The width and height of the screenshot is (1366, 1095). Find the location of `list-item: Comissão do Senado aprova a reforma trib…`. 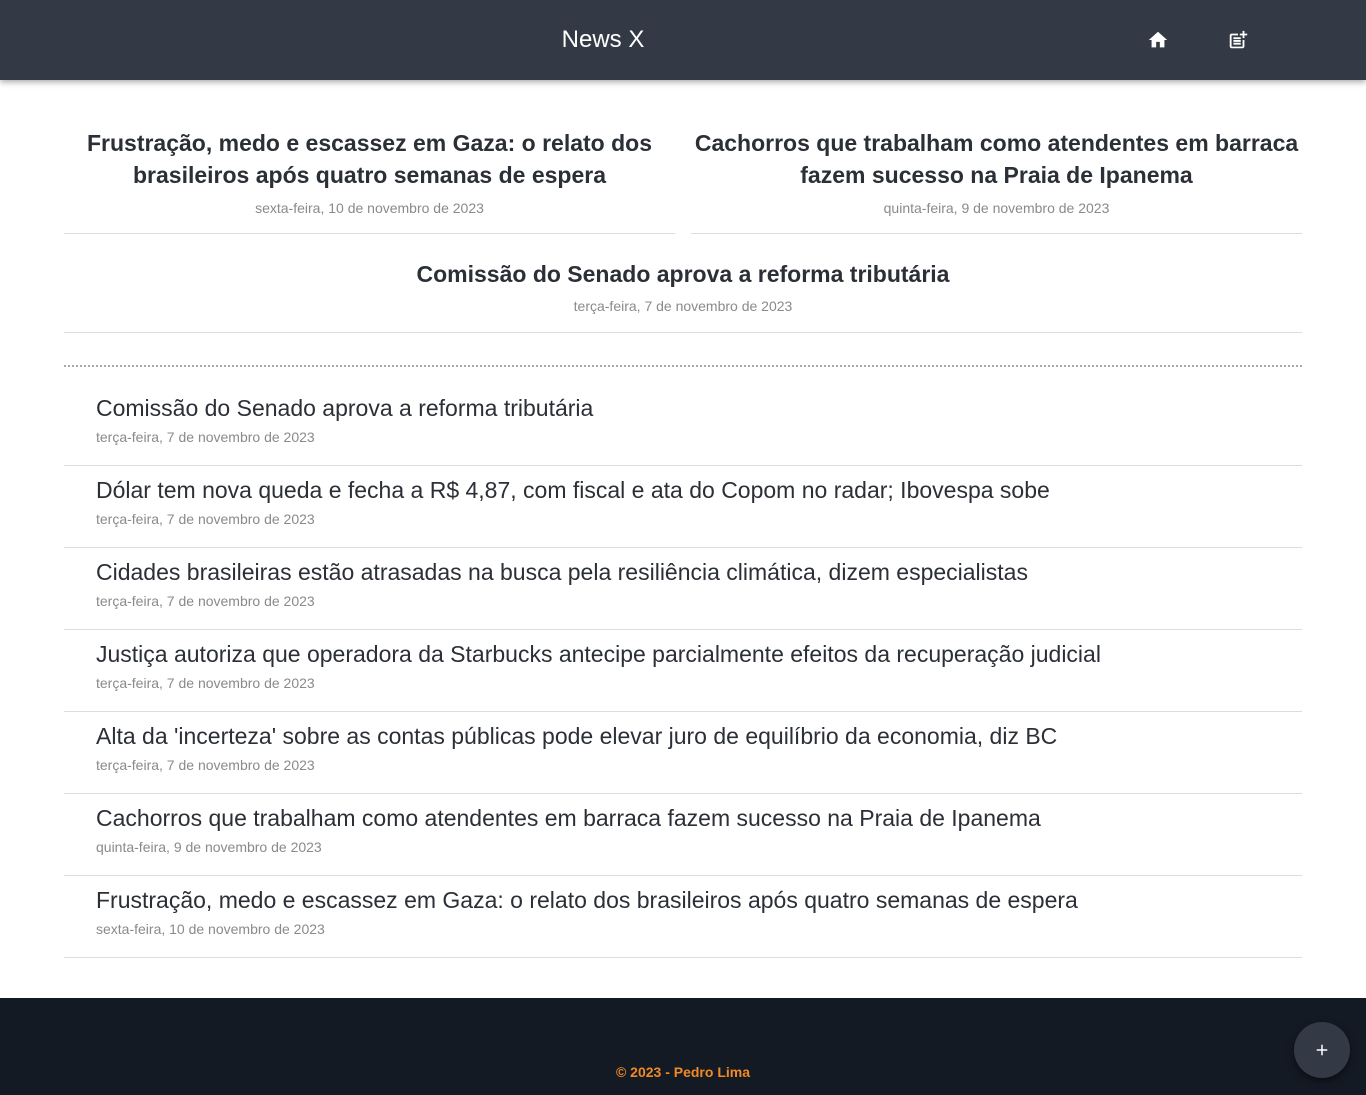

list-item: Comissão do Senado aprova a reforma trib… is located at coordinates (683, 427).